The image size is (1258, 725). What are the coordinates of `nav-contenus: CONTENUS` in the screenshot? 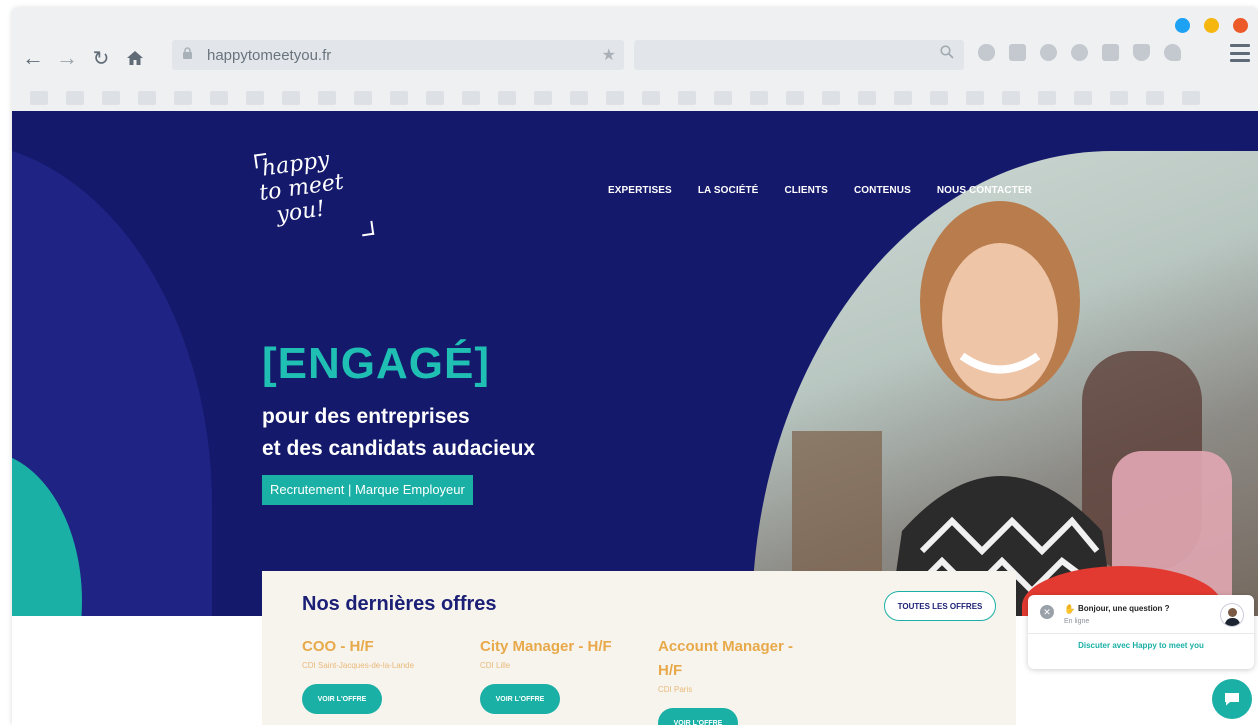 It's located at (882, 190).